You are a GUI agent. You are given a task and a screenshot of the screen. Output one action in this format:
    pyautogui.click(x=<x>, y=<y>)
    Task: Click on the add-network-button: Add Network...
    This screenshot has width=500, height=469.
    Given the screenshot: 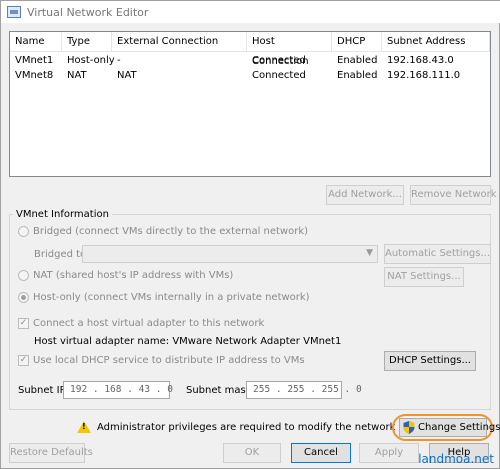 What is the action you would take?
    pyautogui.click(x=365, y=195)
    